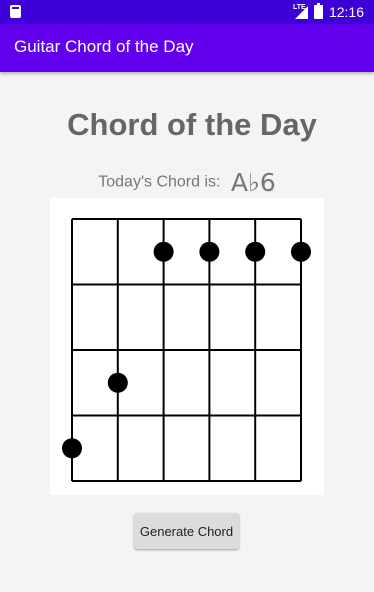  What do you see at coordinates (187, 12) in the screenshot?
I see `status-bar: LTE 12:16` at bounding box center [187, 12].